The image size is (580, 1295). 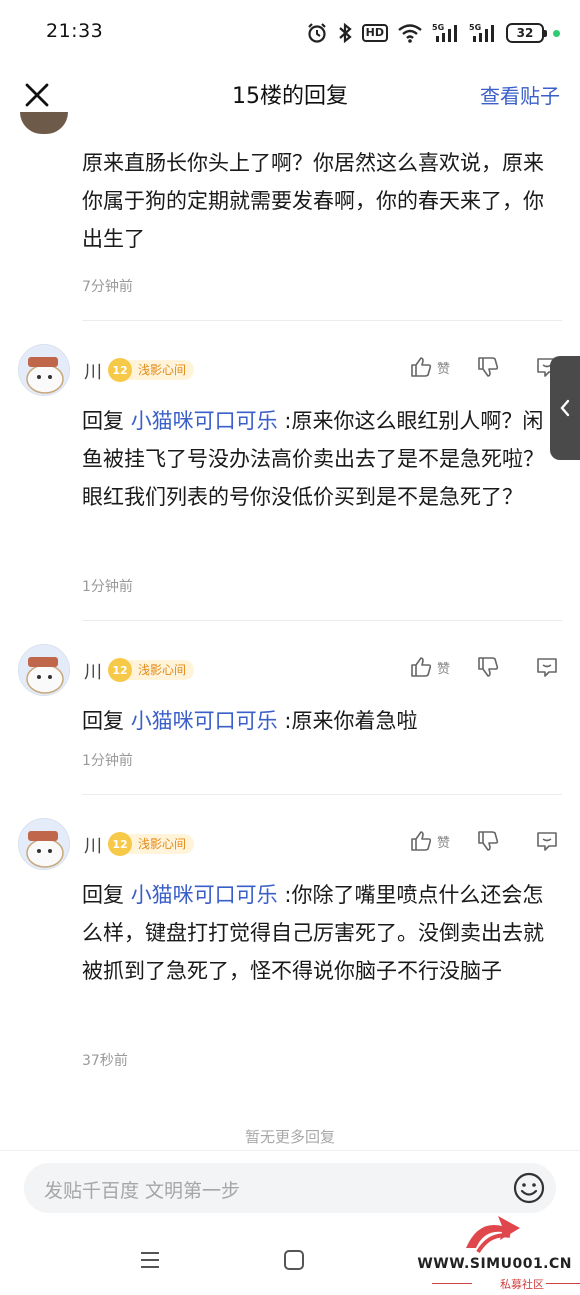 I want to click on bluetooth-icon, so click(x=345, y=33).